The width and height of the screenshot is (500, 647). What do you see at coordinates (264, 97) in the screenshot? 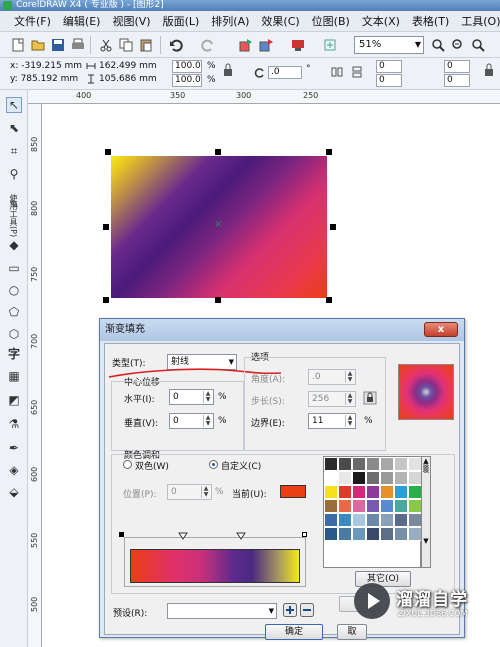
I see `horizontal-ruler: 400 350 300 250` at bounding box center [264, 97].